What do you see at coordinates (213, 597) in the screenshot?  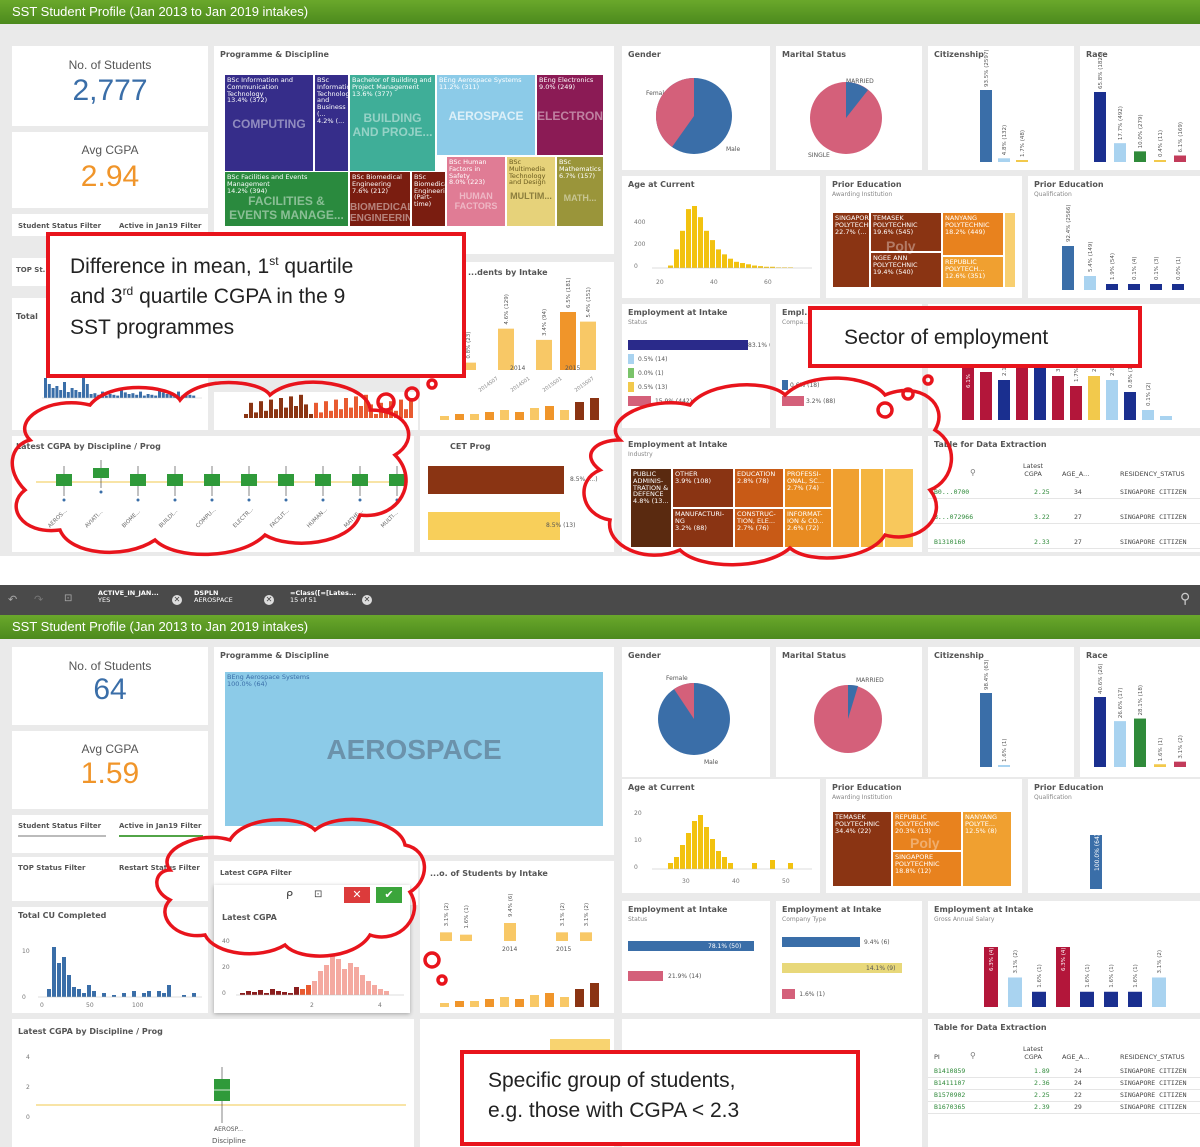 I see `selection-chip-dspln: DSPLN AEROSPACE` at bounding box center [213, 597].